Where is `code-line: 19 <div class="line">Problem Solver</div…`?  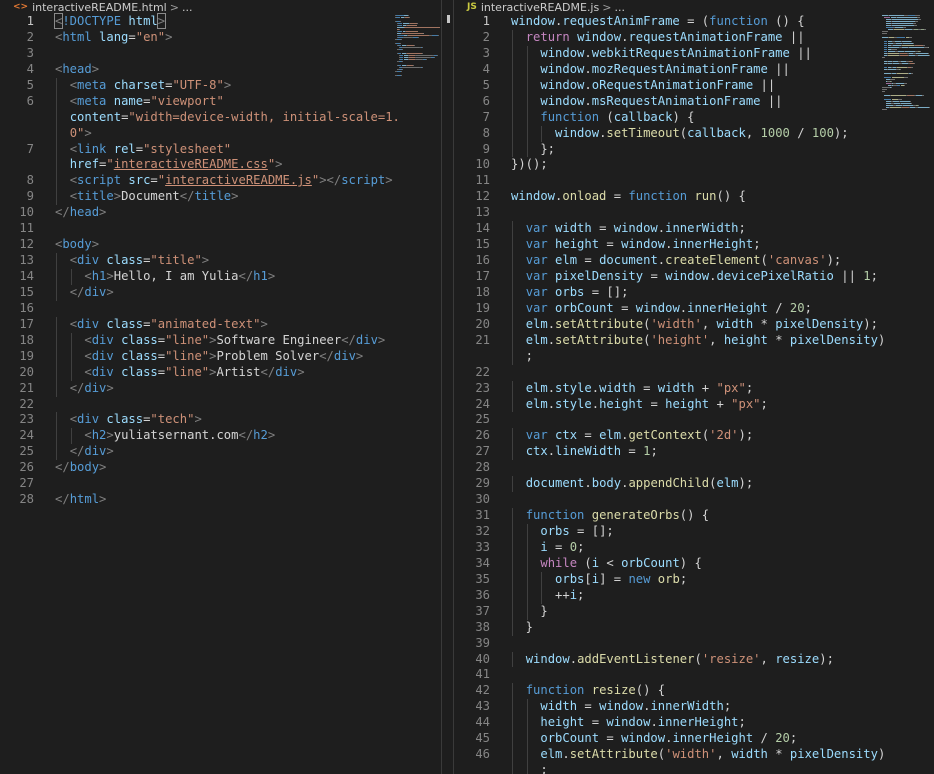
code-line: 19 <div class="line">Problem Solver</div… is located at coordinates (220, 356).